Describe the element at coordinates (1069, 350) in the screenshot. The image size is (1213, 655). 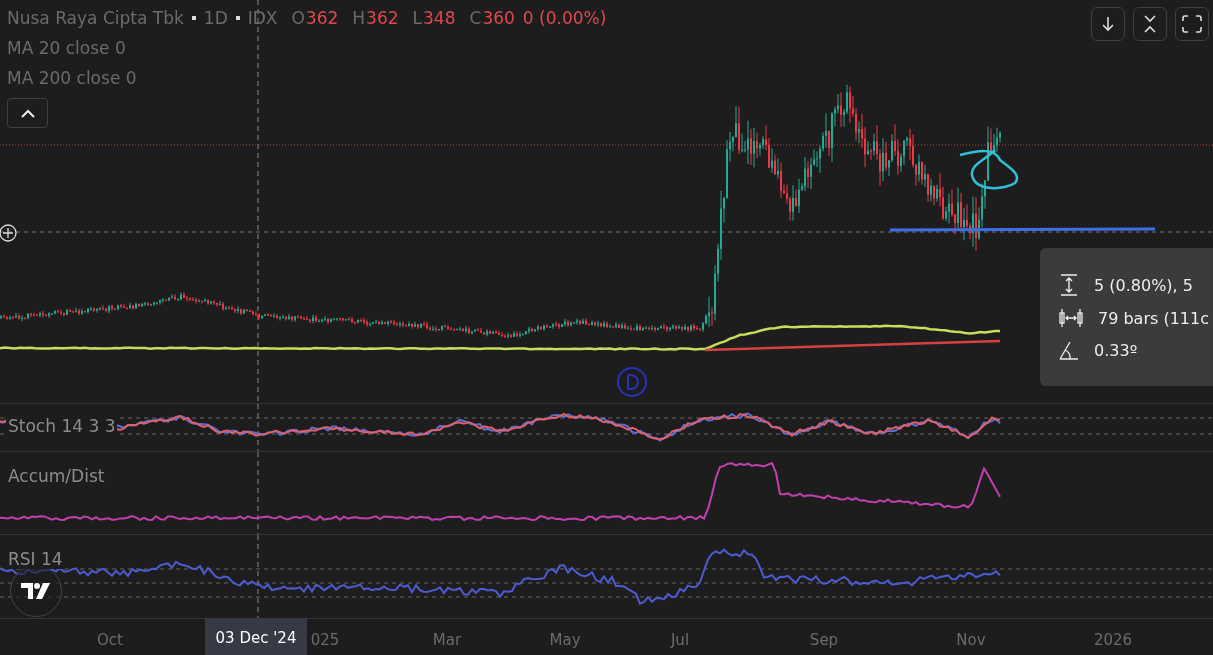
I see `angle-icon` at that location.